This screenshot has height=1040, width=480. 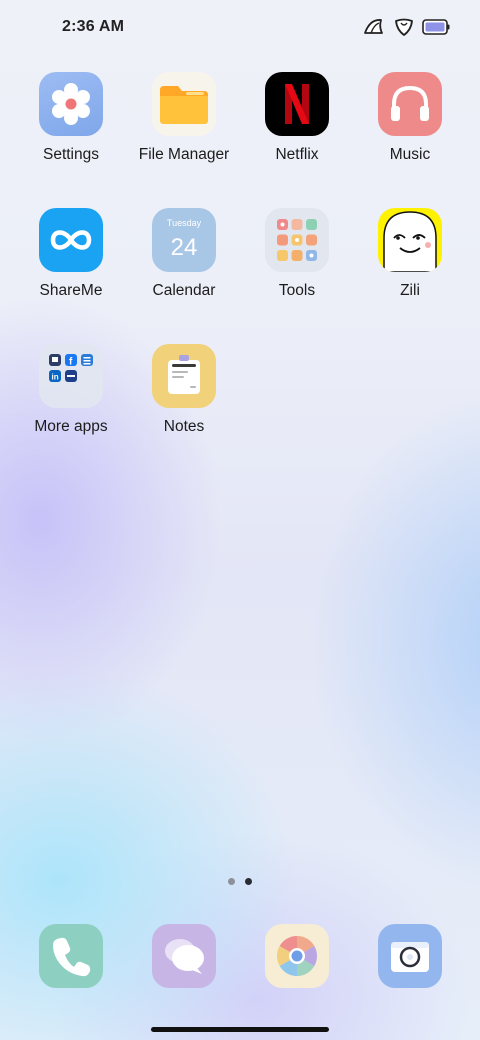 What do you see at coordinates (184, 376) in the screenshot?
I see `notes-icon` at bounding box center [184, 376].